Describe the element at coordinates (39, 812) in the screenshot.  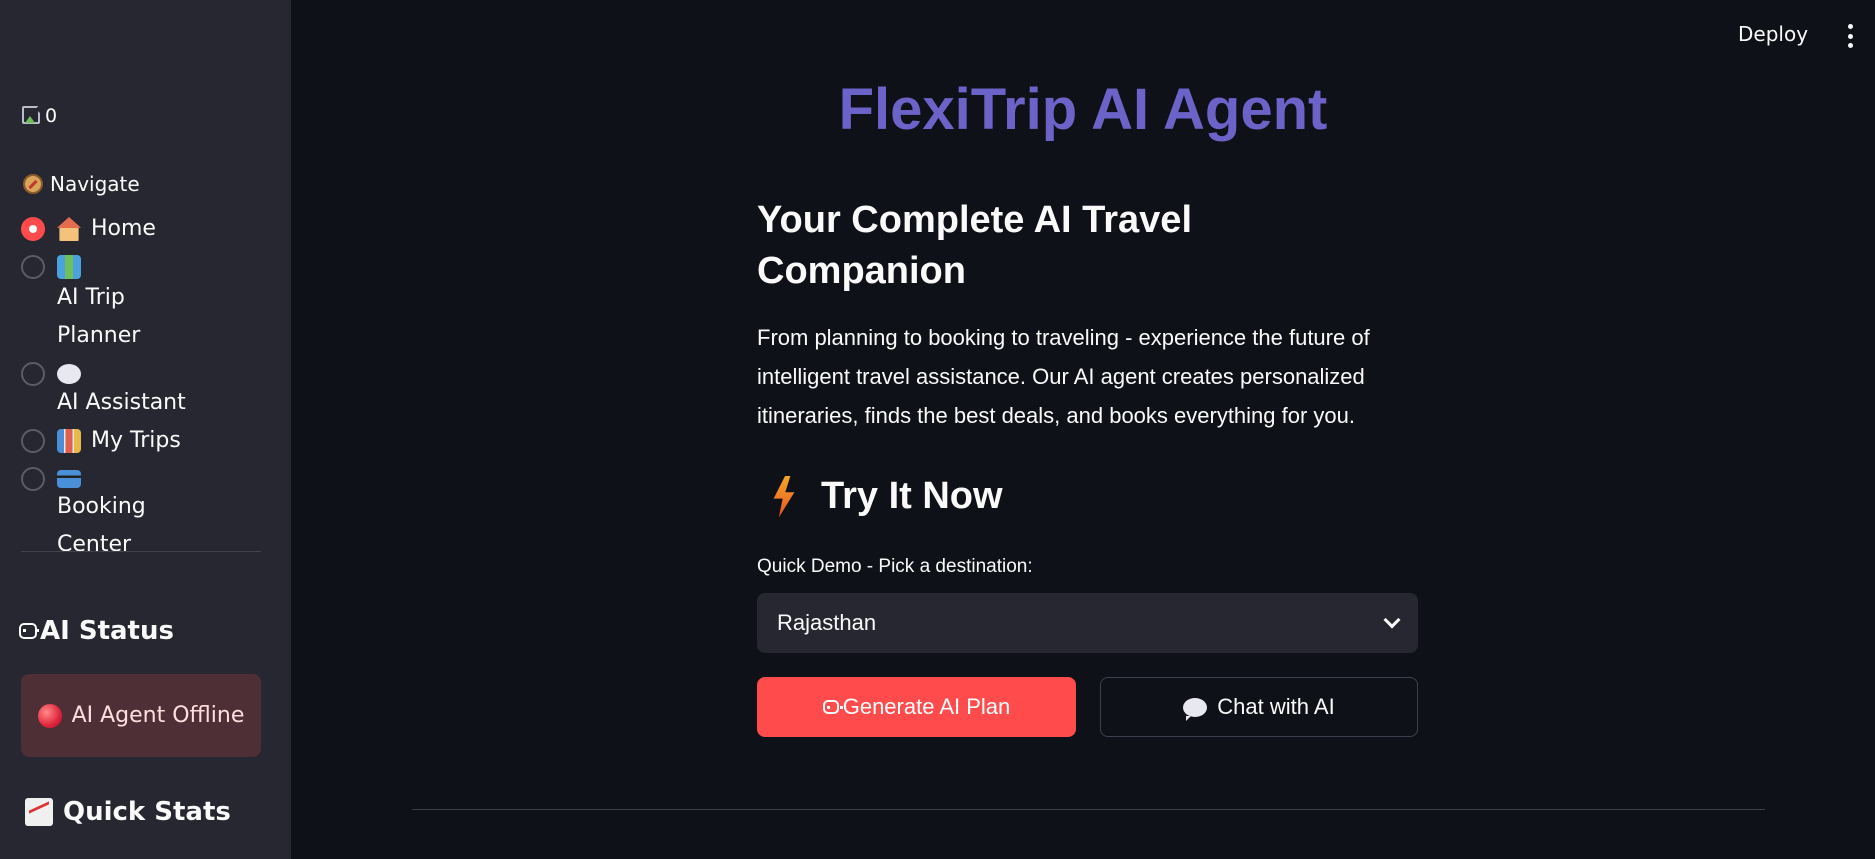
I see `chart-increasing-icon` at that location.